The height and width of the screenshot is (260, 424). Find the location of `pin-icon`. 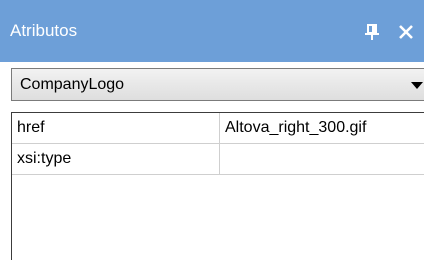

pin-icon is located at coordinates (372, 32).